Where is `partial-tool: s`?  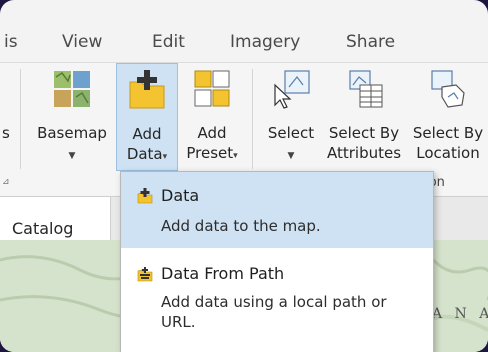
partial-tool: s is located at coordinates (7, 118).